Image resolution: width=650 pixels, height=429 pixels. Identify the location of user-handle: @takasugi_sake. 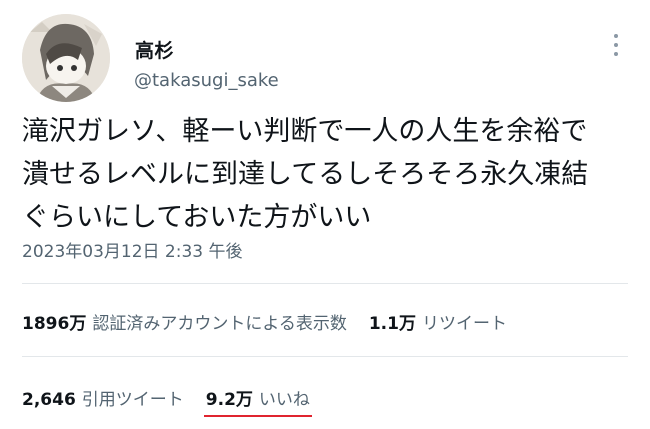
(206, 80).